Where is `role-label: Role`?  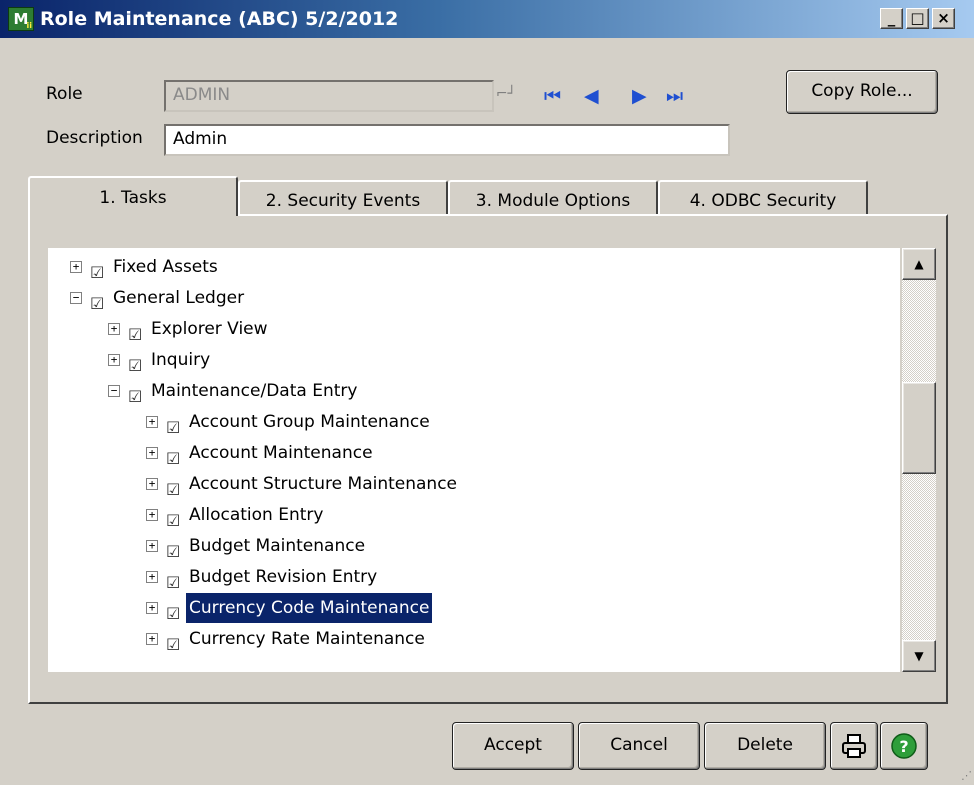 role-label: Role is located at coordinates (64, 94).